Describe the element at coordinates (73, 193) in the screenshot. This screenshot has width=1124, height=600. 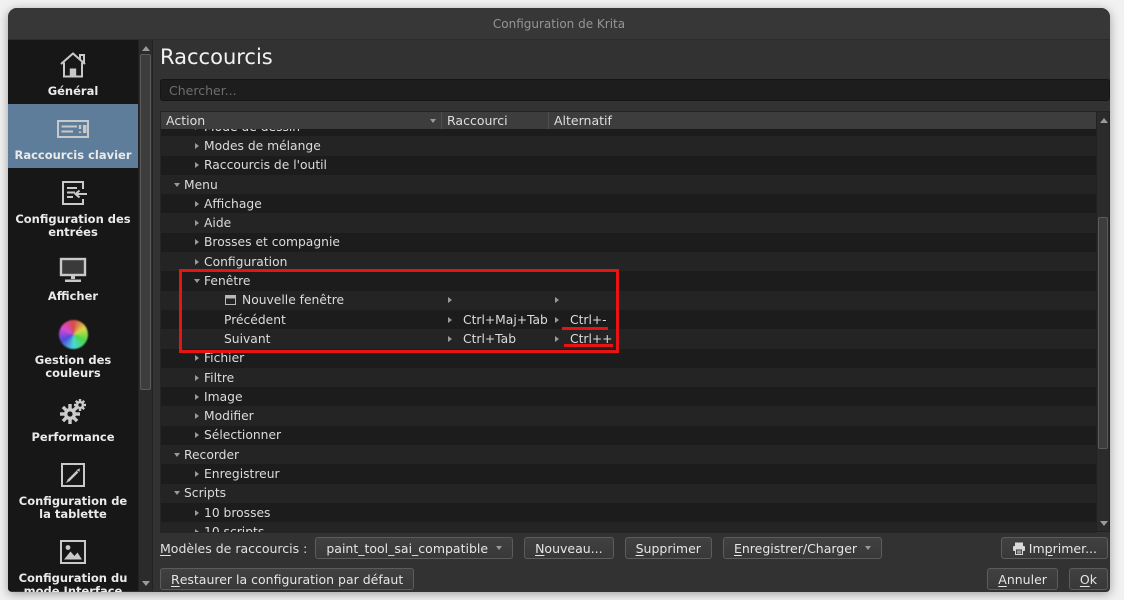
I see `input-settings-icon` at that location.